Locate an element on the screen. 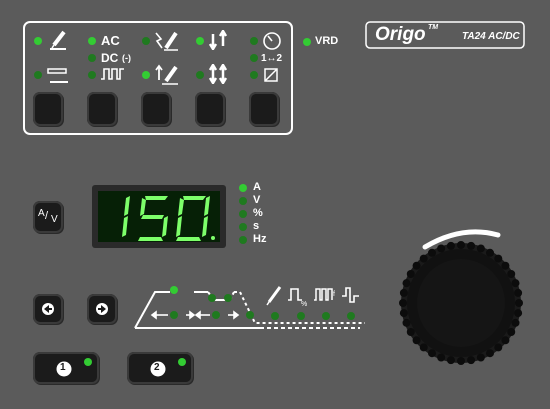  led-memory-switch is located at coordinates (254, 58).